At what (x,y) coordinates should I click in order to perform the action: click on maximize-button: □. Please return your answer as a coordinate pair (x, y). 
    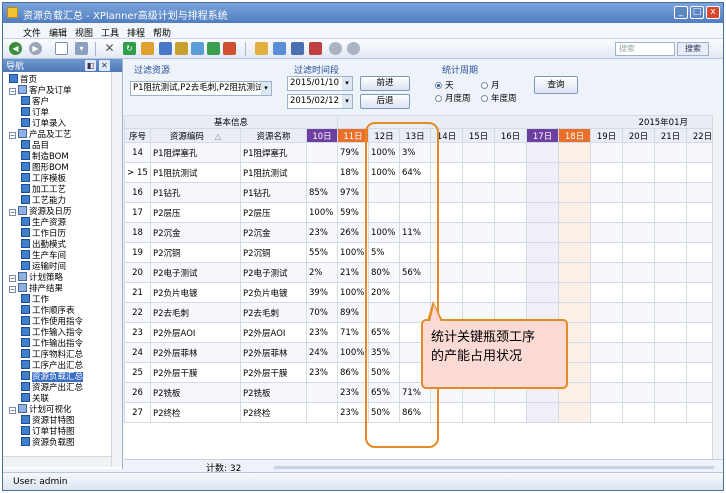
    Looking at the image, I should click on (697, 12).